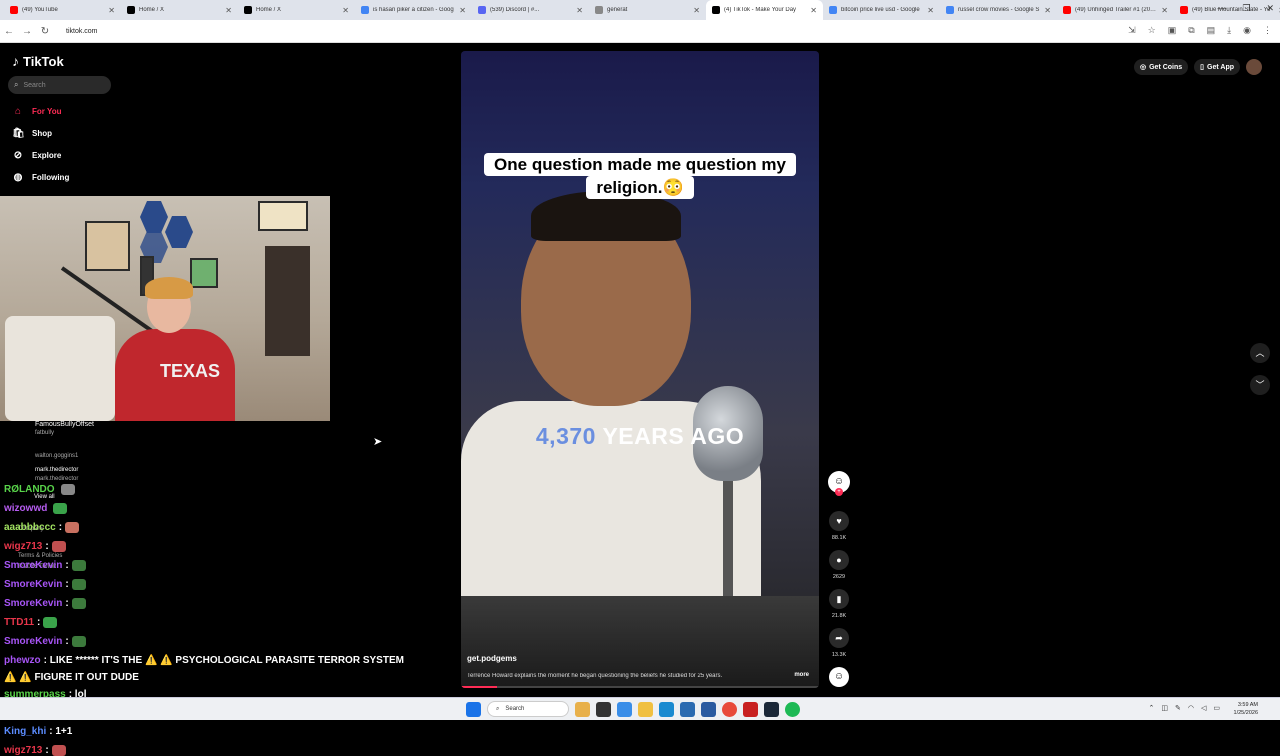 This screenshot has width=1280, height=756. I want to click on nav-for-you: ⌂ For You, so click(37, 111).